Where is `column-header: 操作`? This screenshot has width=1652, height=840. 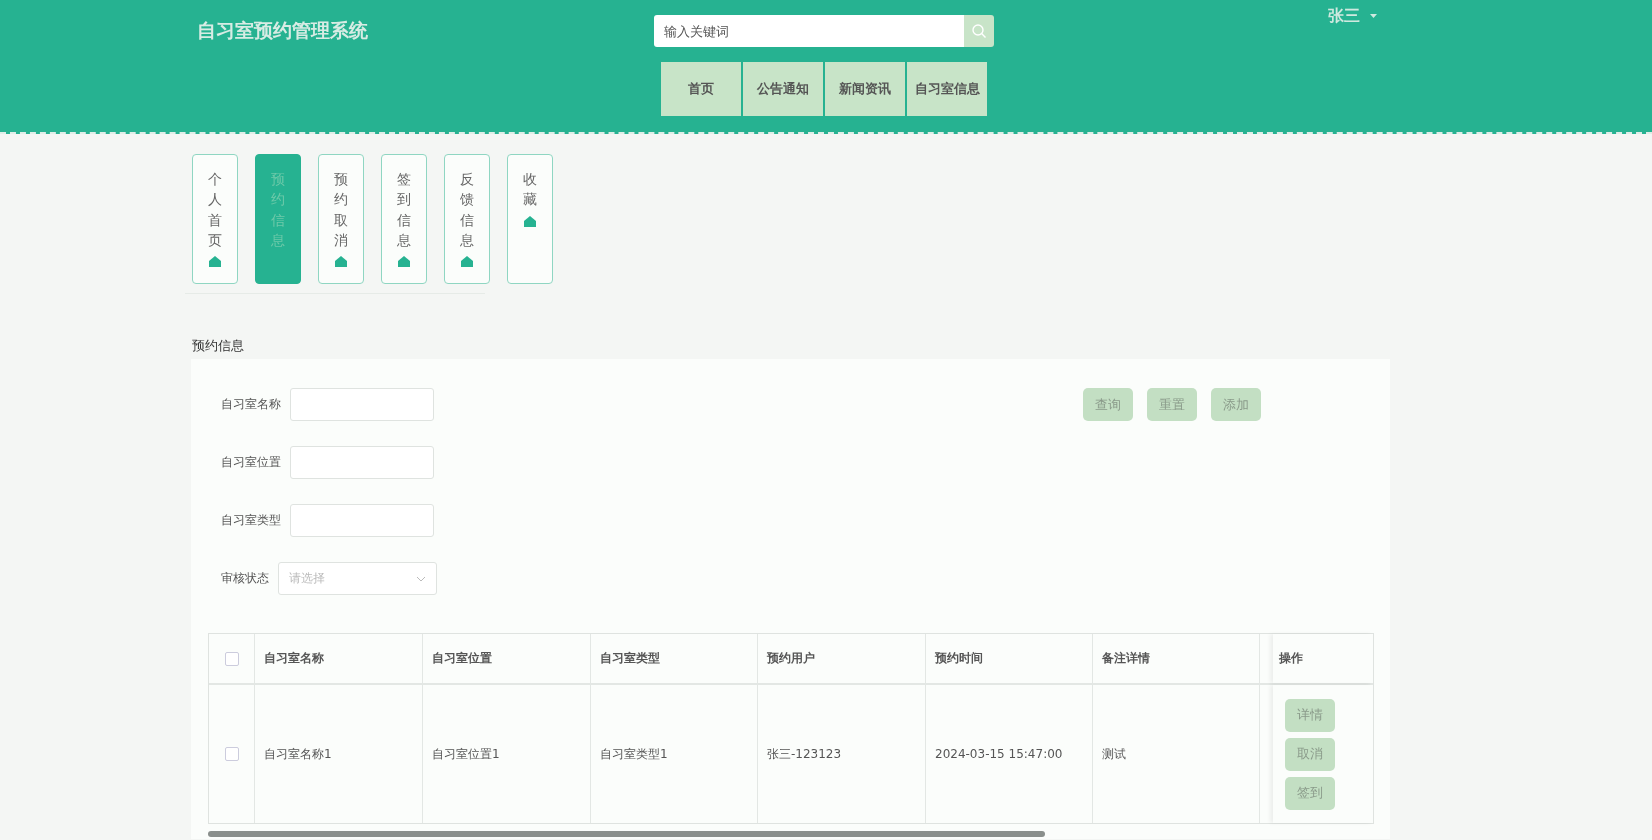 column-header: 操作 is located at coordinates (1323, 658).